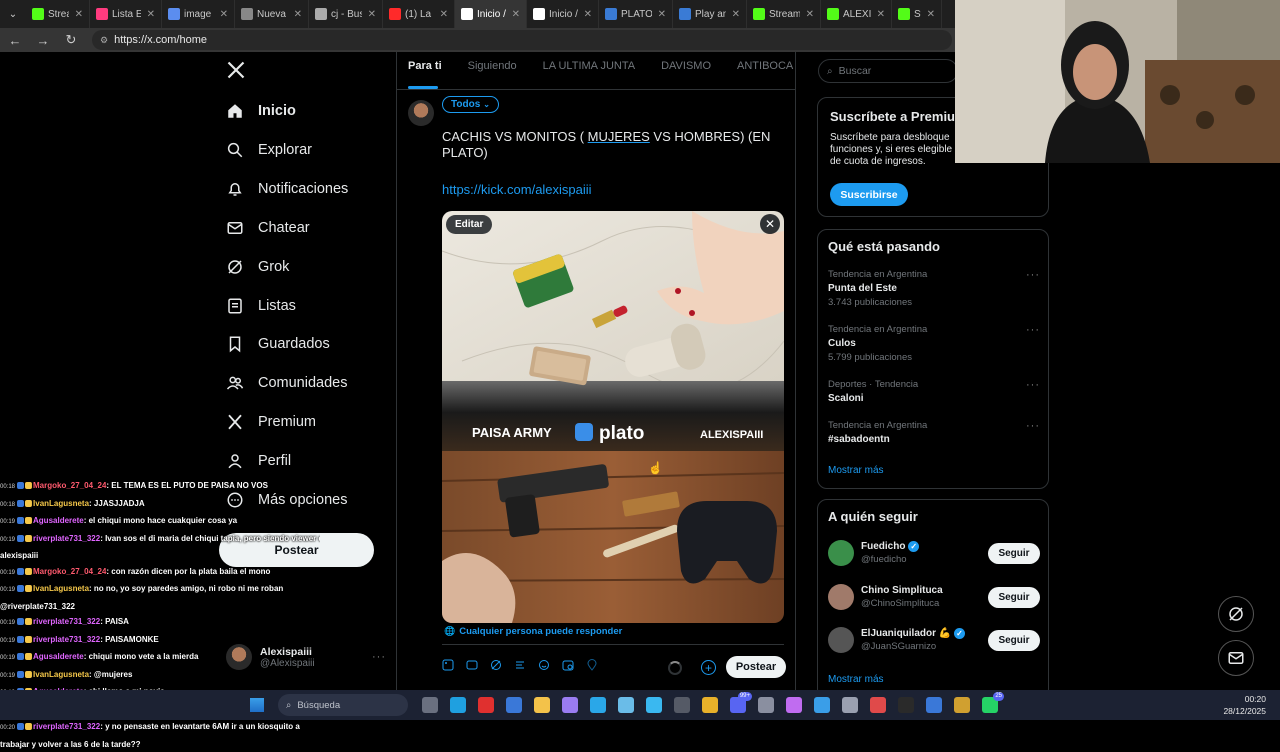  I want to click on feed-tab: Siguiendo, so click(492, 72).